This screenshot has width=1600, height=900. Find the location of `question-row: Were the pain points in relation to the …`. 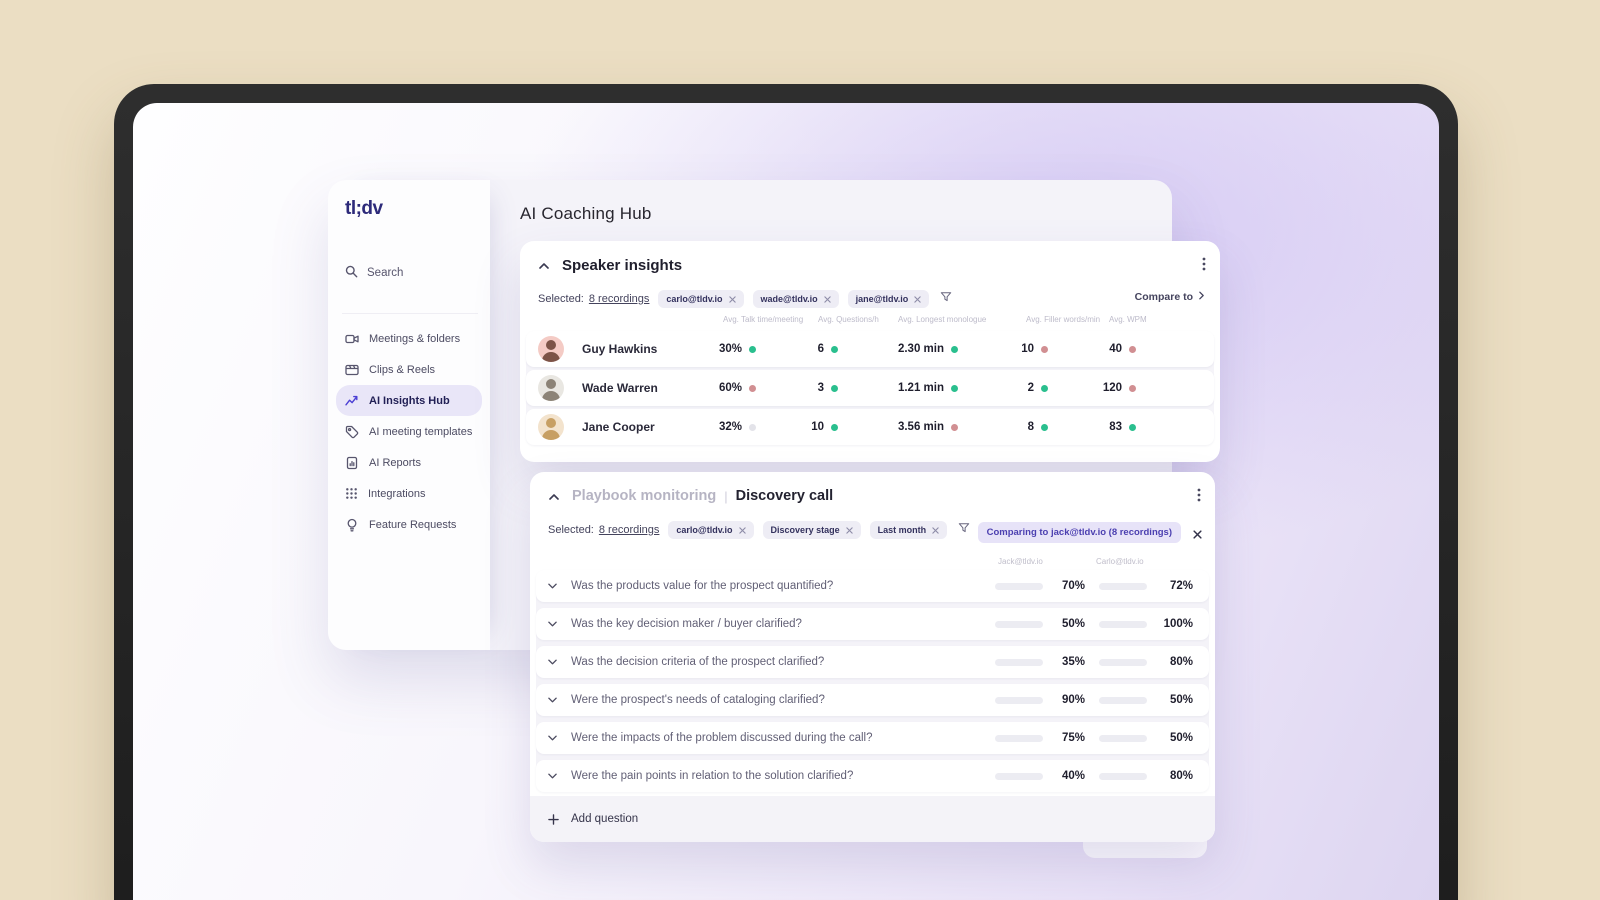

question-row: Were the pain points in relation to the … is located at coordinates (872, 776).